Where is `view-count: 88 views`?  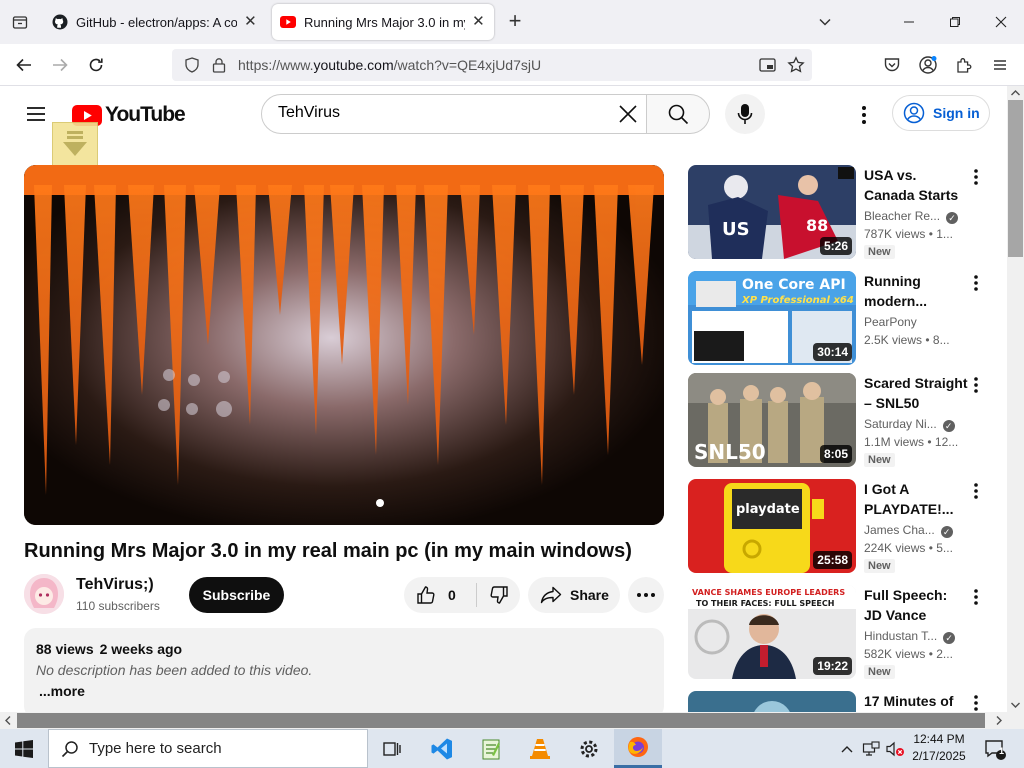 view-count: 88 views is located at coordinates (65, 649).